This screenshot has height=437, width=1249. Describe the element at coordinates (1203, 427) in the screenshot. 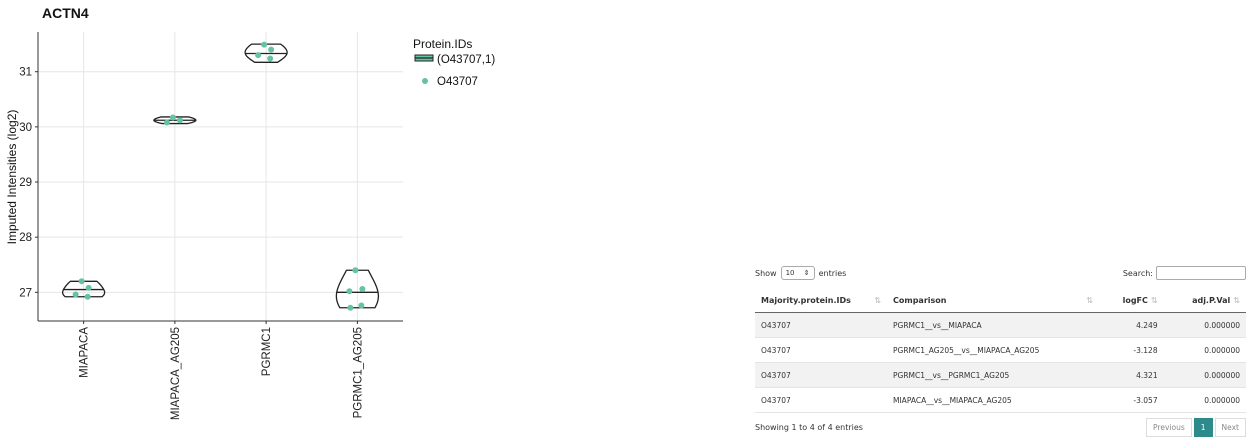

I see `page-1-button: 1` at that location.